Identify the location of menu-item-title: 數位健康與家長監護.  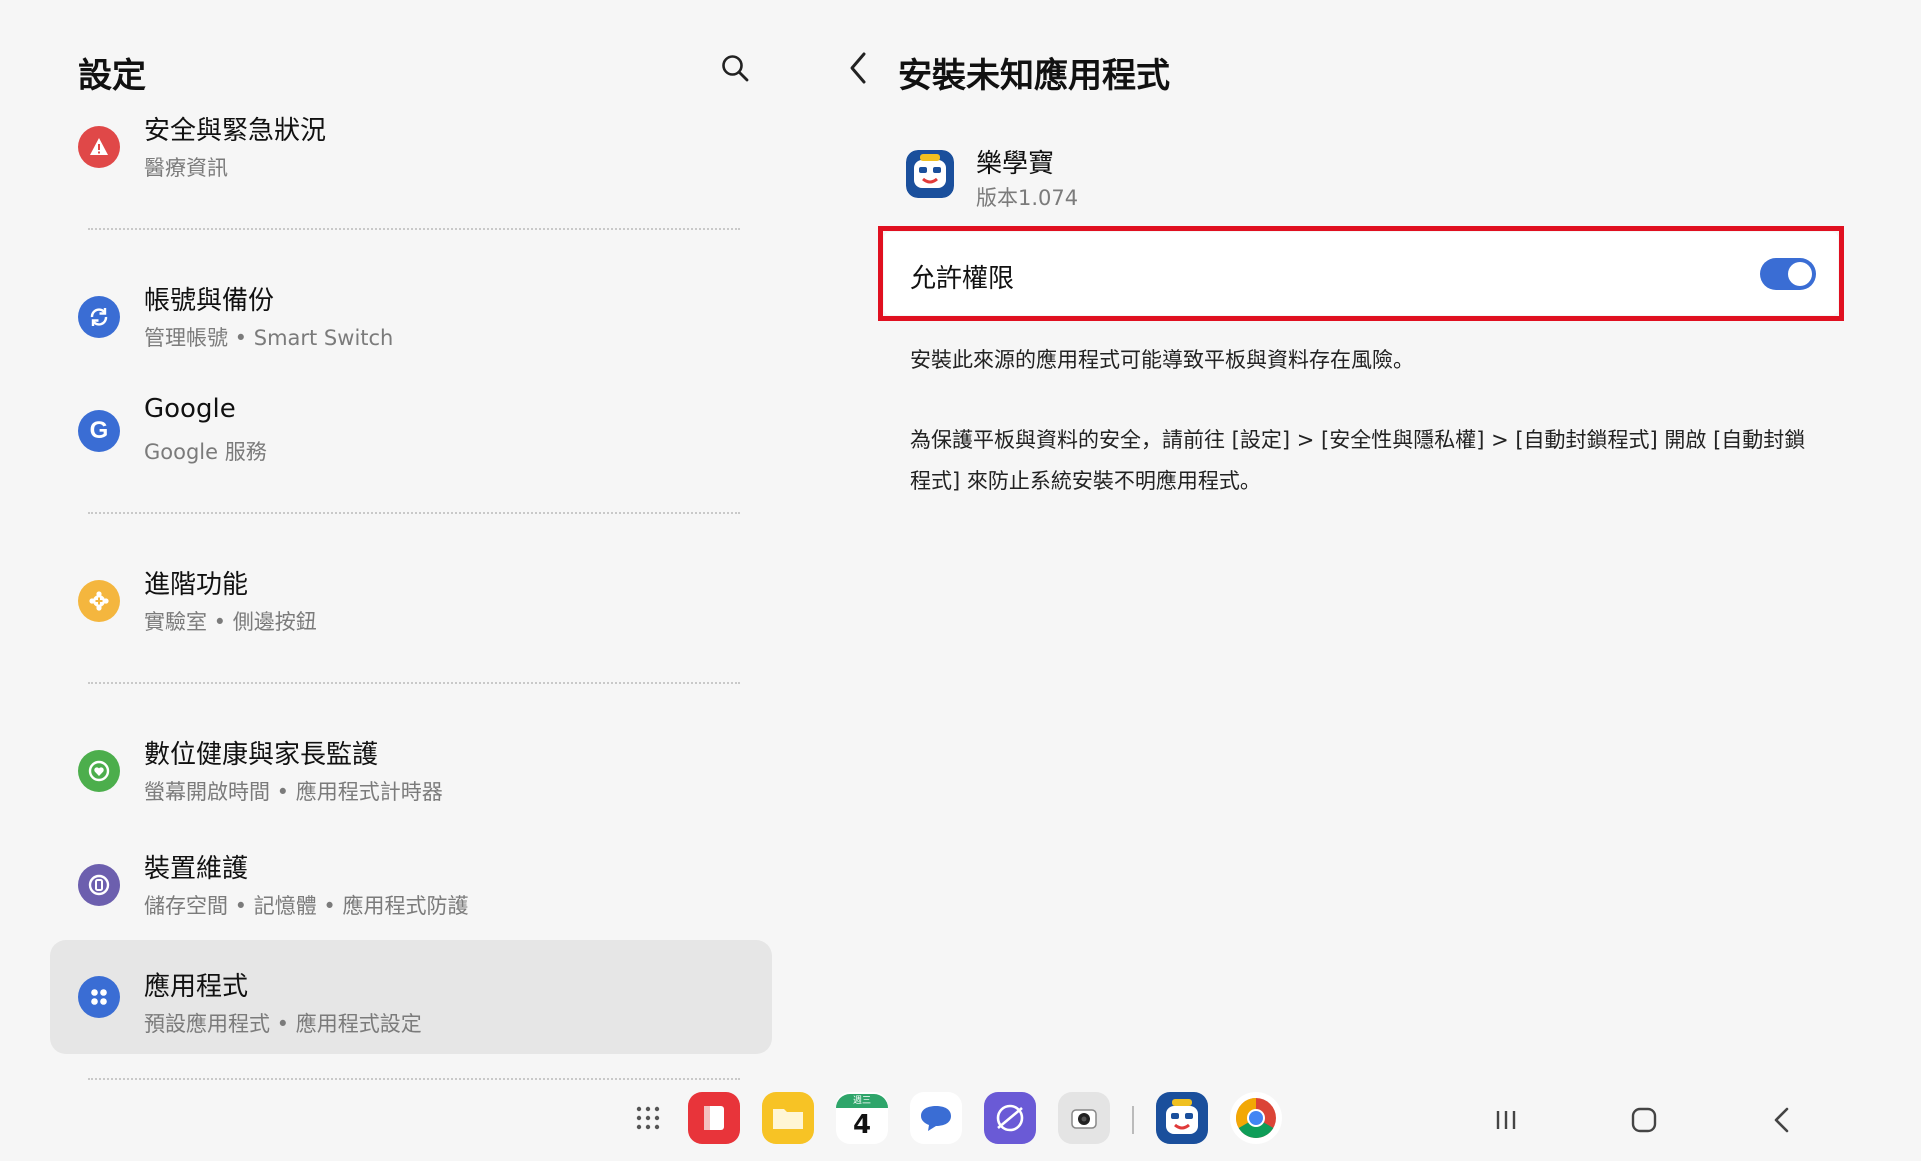
(261, 755).